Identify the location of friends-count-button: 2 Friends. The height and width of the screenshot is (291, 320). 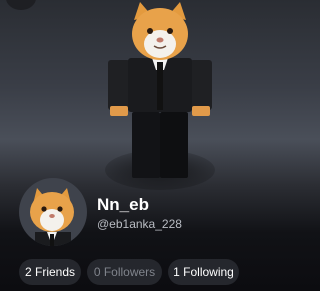
(50, 272).